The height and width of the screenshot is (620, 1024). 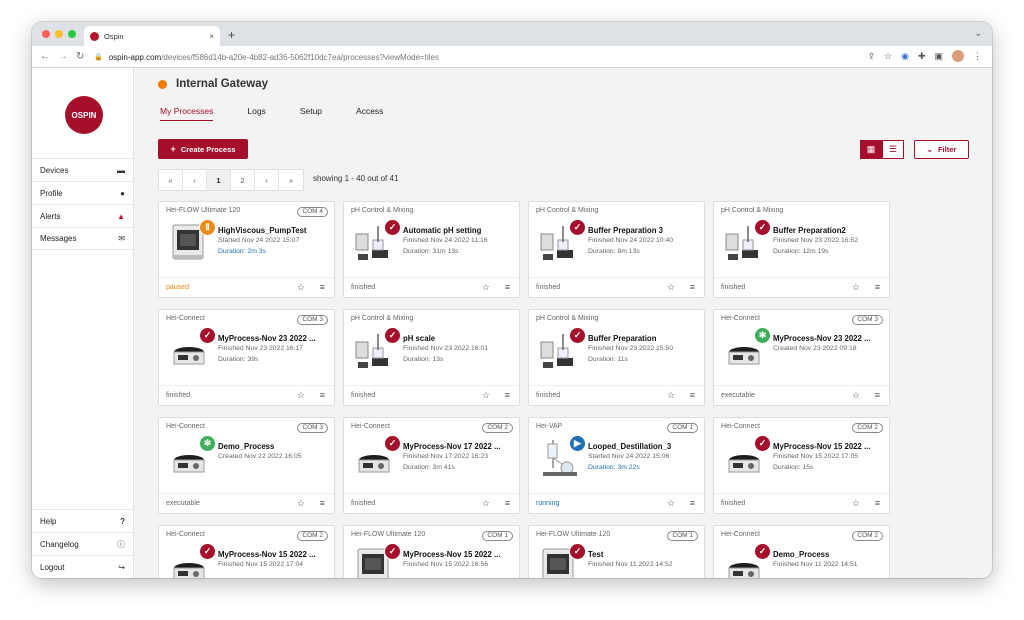 I want to click on process-name: Buffer Preparation2, so click(x=829, y=230).